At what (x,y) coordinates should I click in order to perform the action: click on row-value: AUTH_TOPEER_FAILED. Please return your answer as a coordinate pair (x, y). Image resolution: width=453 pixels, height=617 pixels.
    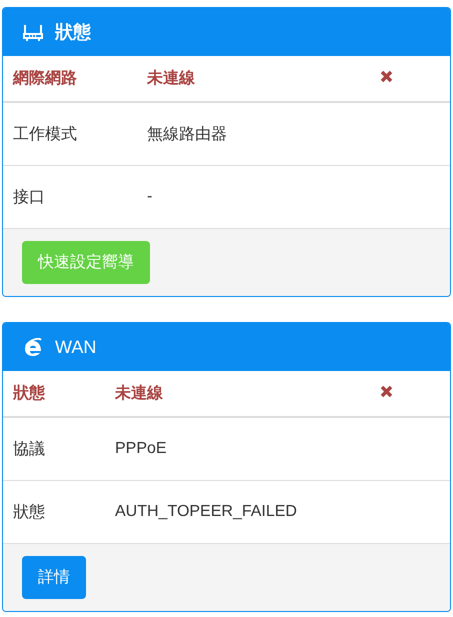
    Looking at the image, I should click on (206, 511).